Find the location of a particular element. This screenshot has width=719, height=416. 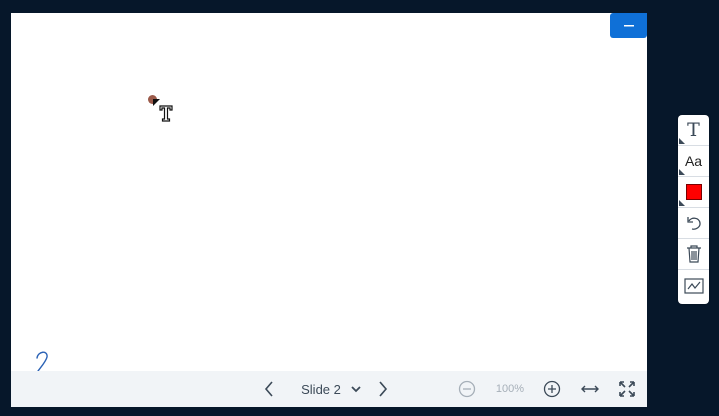

zoom-out-icon is located at coordinates (467, 389).